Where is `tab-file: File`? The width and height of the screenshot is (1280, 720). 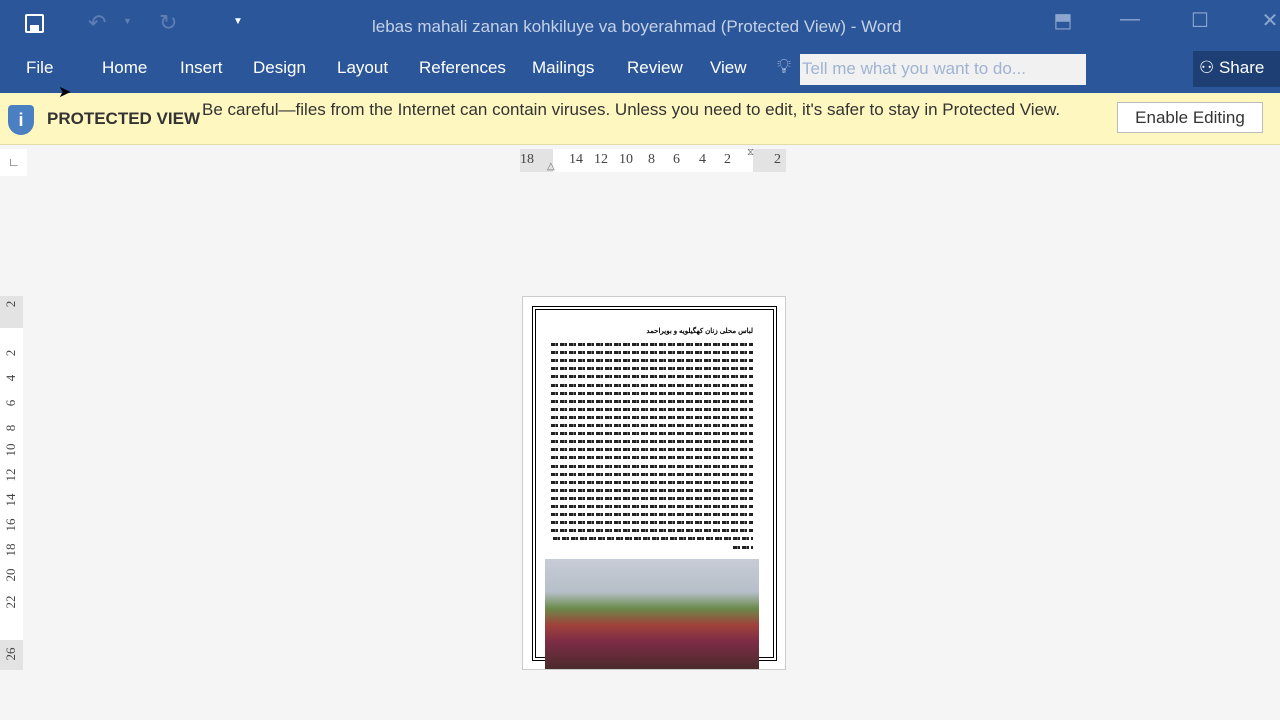 tab-file: File is located at coordinates (39, 68).